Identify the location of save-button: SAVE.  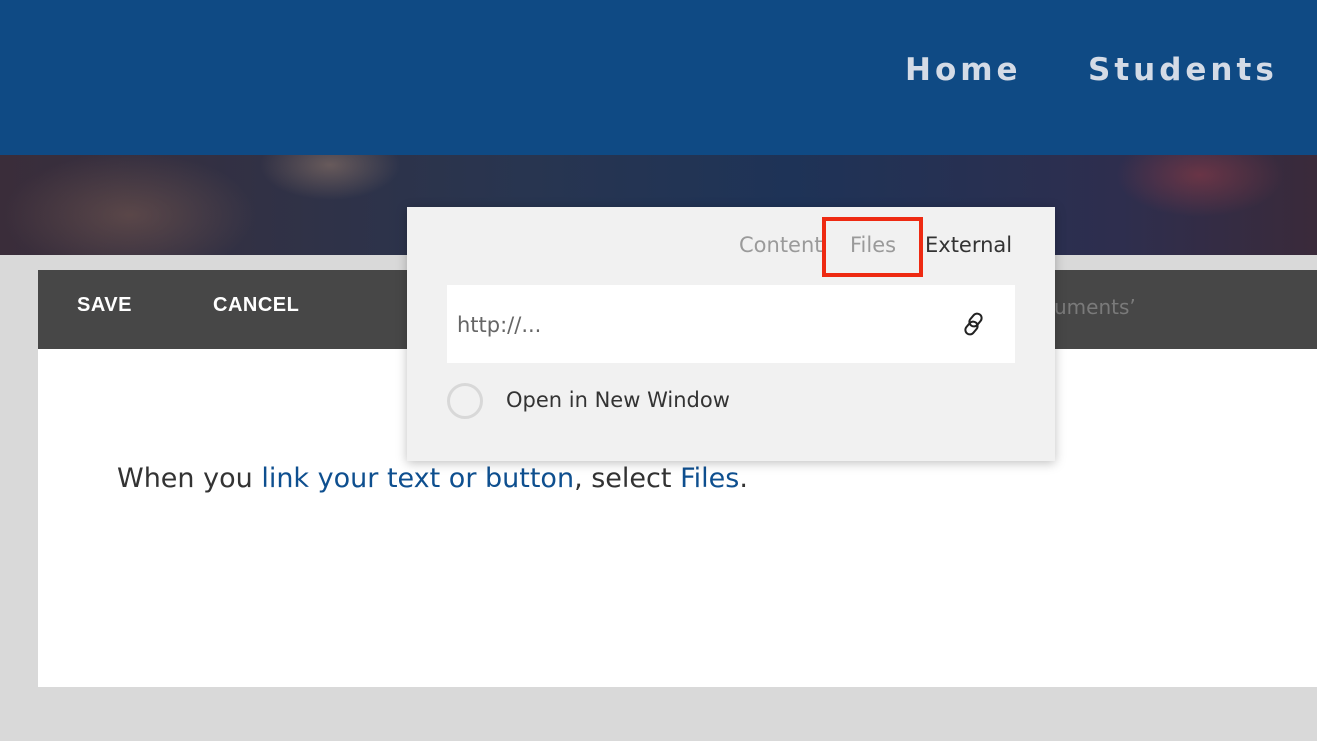
(104, 305).